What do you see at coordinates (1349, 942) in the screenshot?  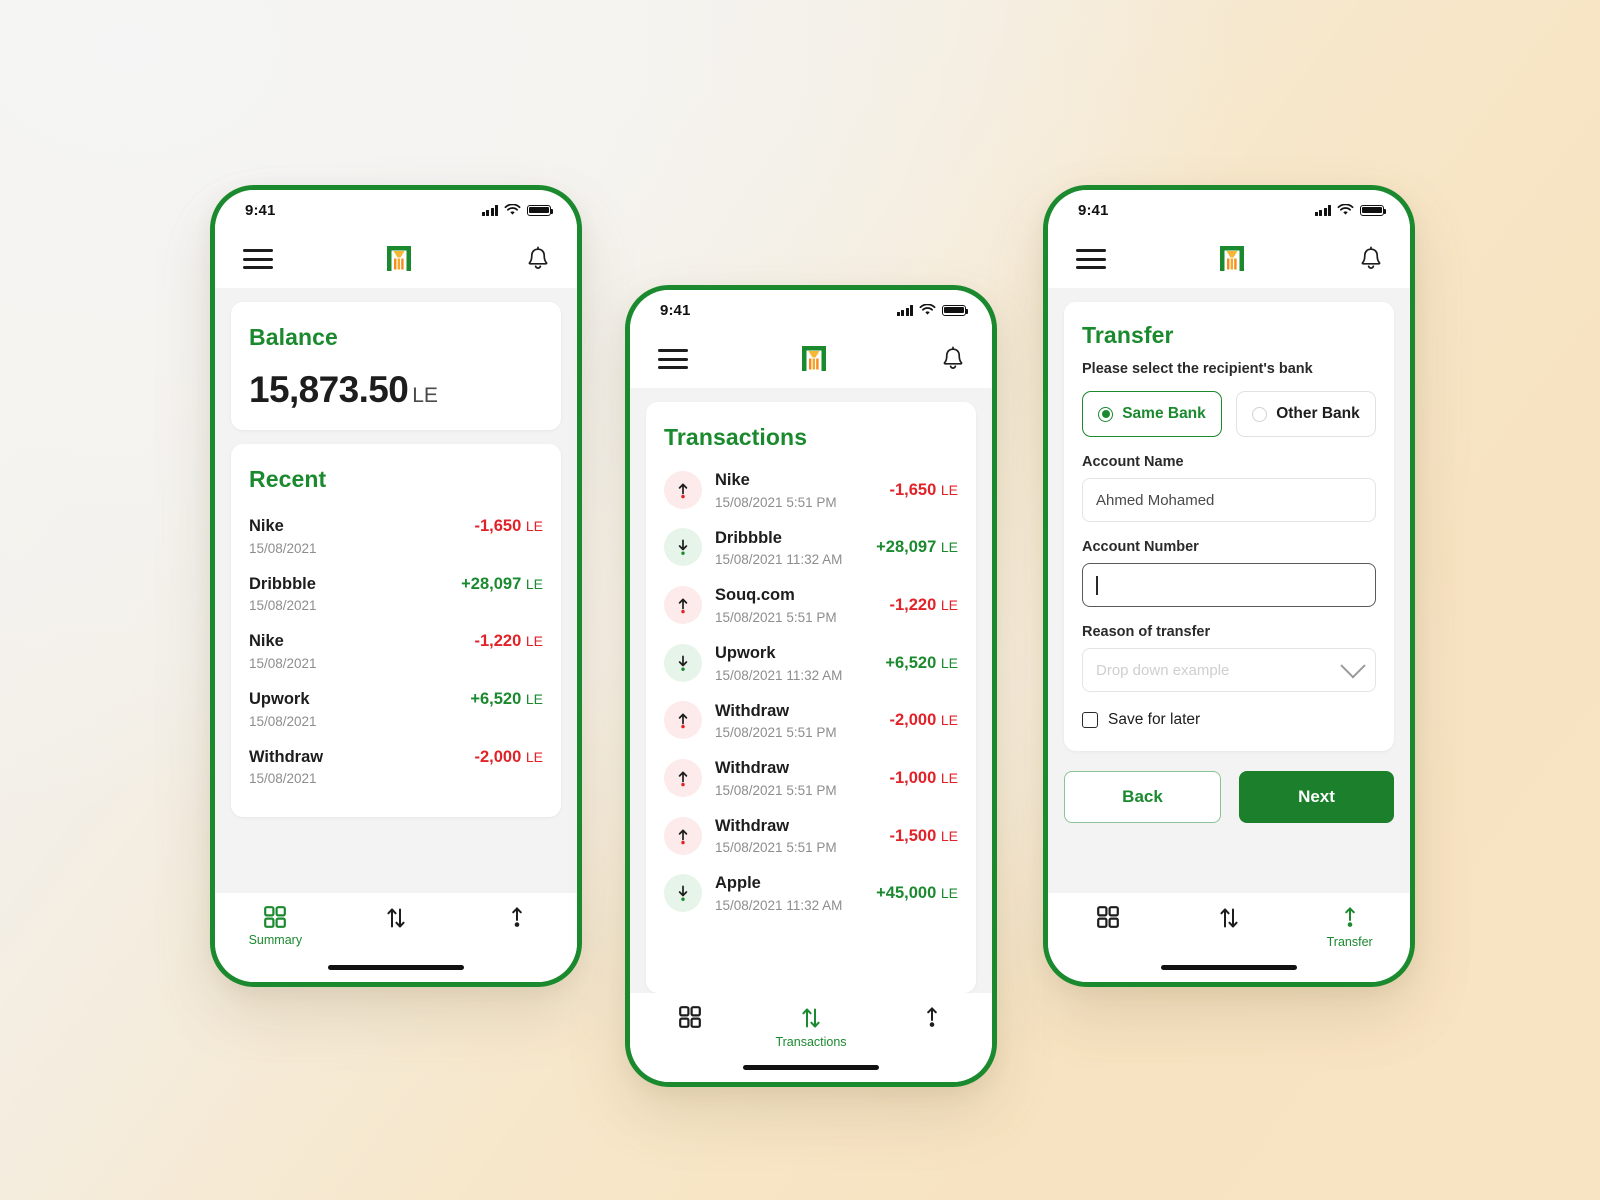 I see `nav-item-label: Transfer` at bounding box center [1349, 942].